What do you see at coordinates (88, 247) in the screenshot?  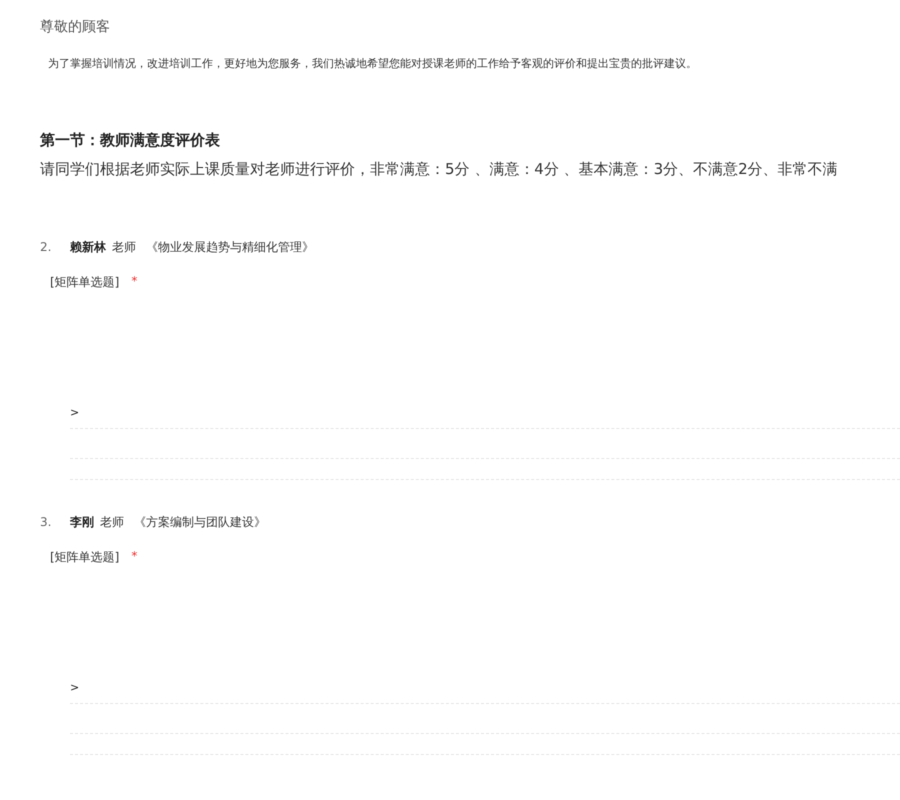 I see `teacher-name: 赖新林` at bounding box center [88, 247].